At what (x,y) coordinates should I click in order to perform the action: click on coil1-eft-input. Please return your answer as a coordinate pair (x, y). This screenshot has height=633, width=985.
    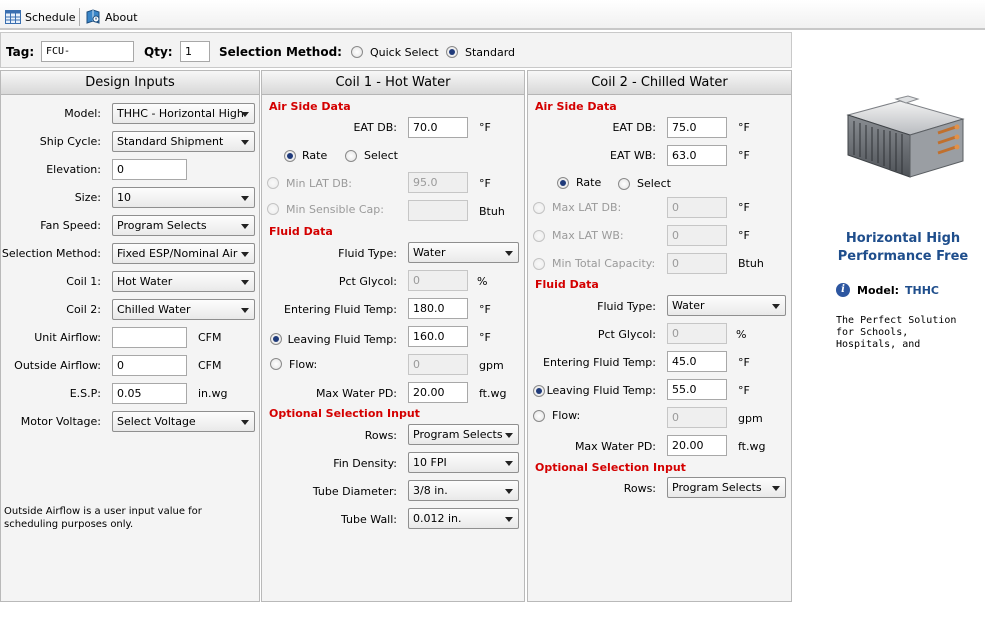
    Looking at the image, I should click on (438, 308).